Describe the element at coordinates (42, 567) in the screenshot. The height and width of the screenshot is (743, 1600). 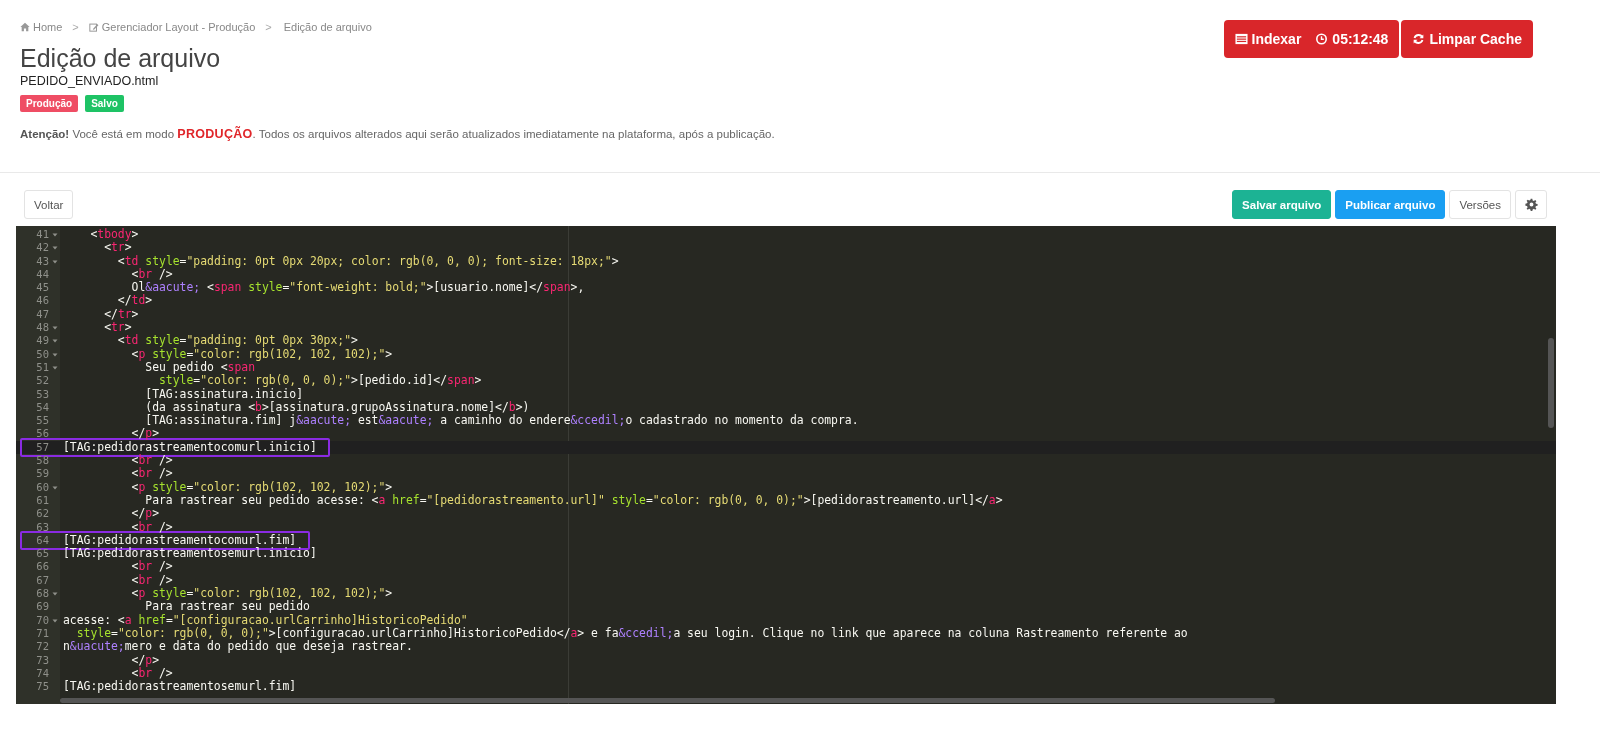
I see `line-number: 66` at that location.